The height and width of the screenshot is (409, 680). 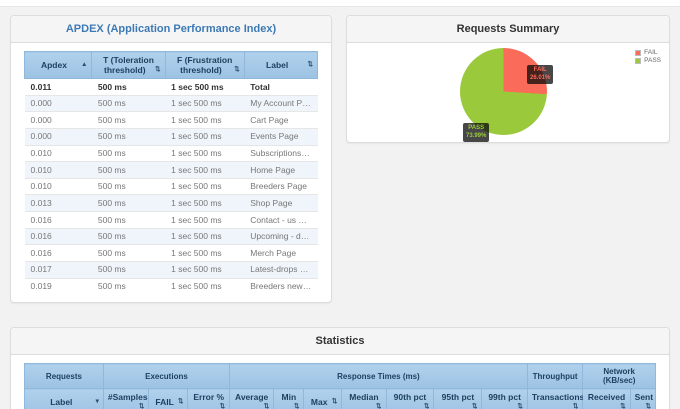 What do you see at coordinates (171, 253) in the screenshot?
I see `table-row: 0.016 500 ms 1 sec 500 ms Merch Page` at bounding box center [171, 253].